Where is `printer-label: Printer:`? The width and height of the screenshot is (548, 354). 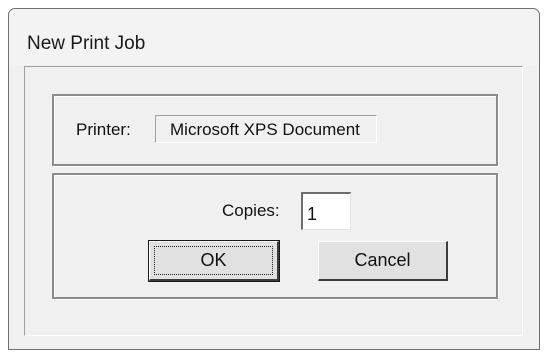
printer-label: Printer: is located at coordinates (103, 129).